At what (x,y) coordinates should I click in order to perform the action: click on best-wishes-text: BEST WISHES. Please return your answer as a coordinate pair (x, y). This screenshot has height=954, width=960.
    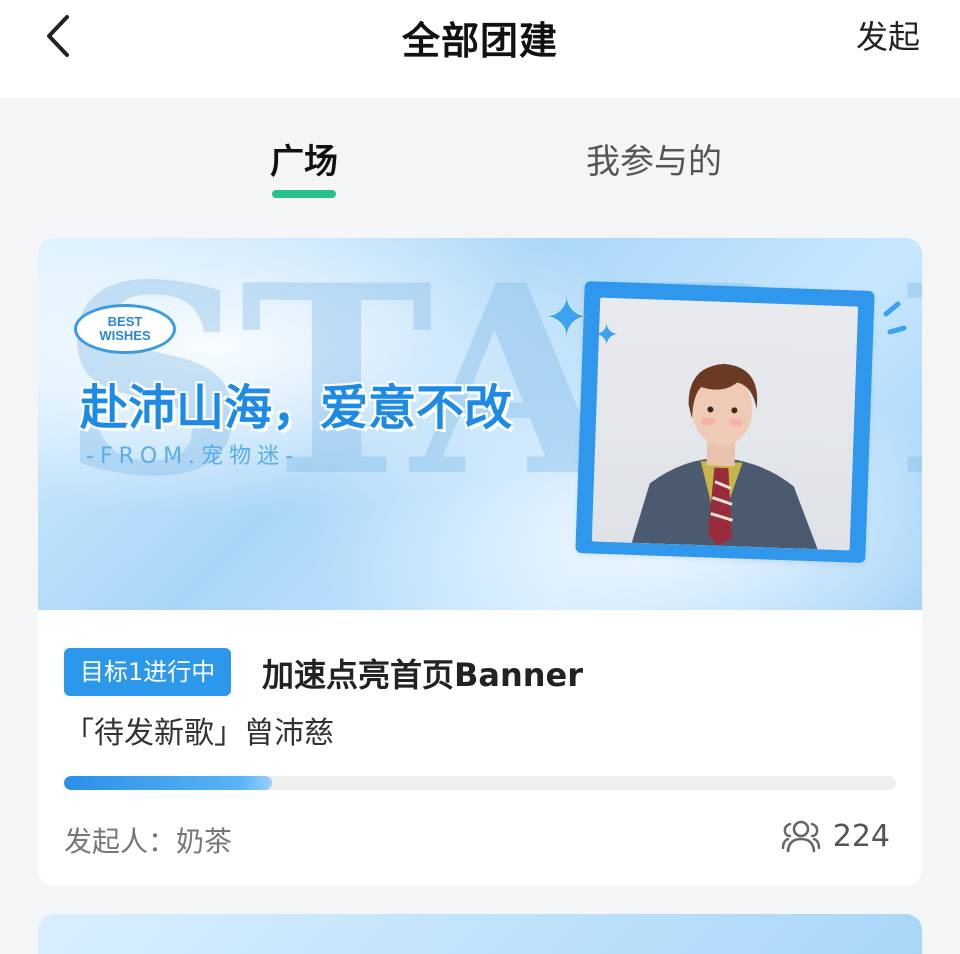
    Looking at the image, I should click on (125, 328).